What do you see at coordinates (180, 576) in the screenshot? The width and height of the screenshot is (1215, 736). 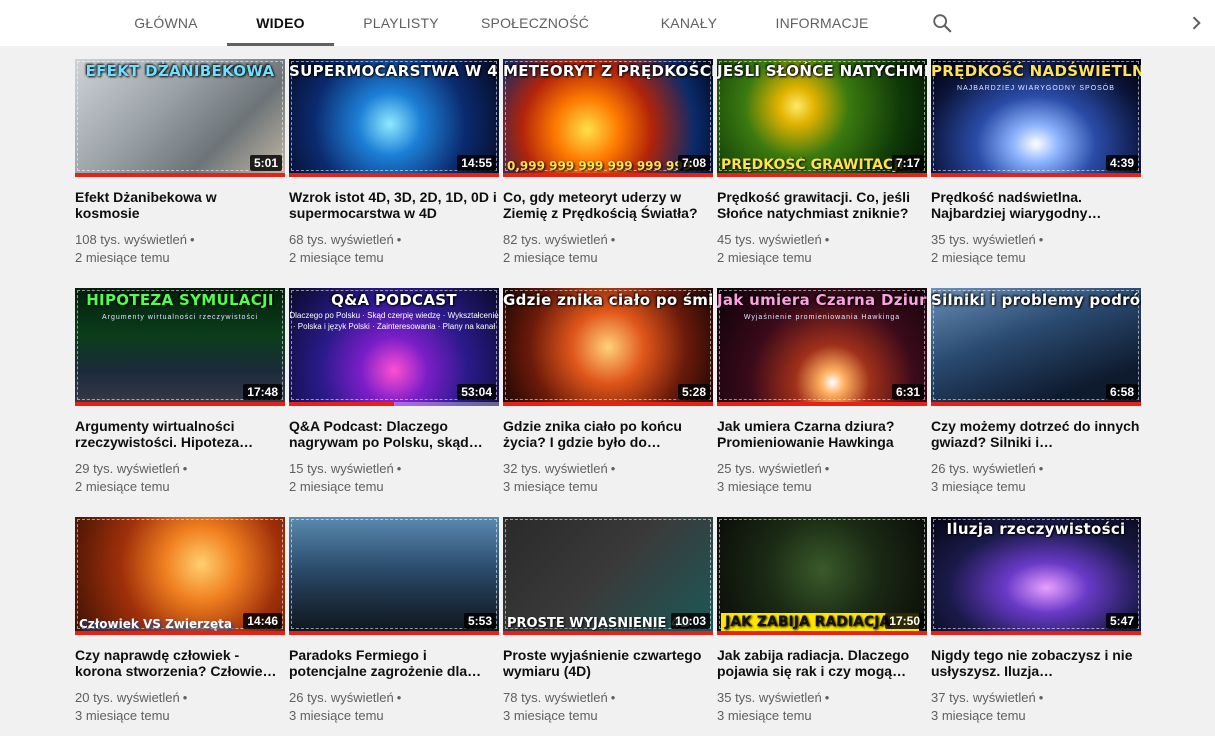 I see `video-thumbnail: Człowiek VS Zwierzęta 14:46` at bounding box center [180, 576].